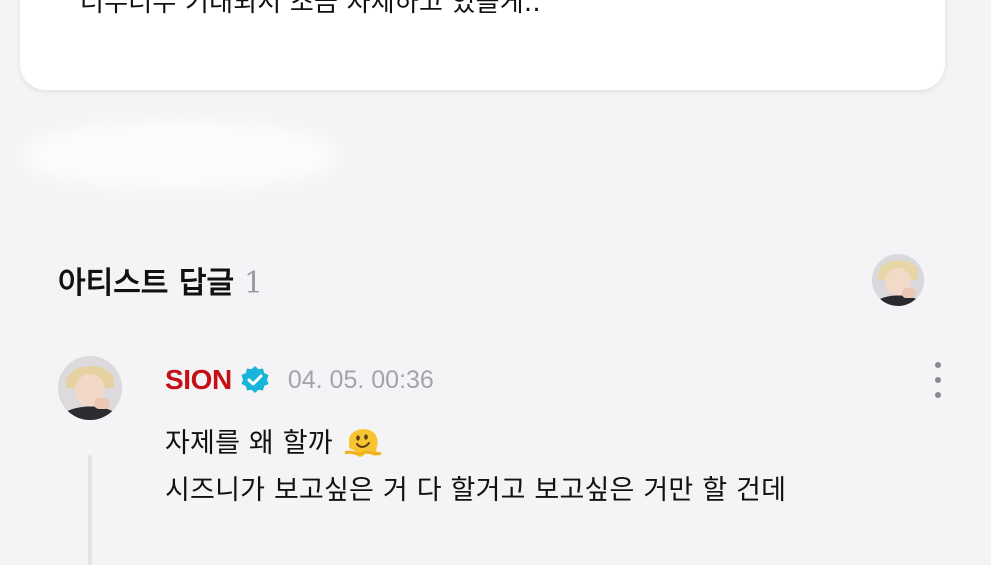  I want to click on reply-meta: SION 04. 05. 00:36, so click(299, 380).